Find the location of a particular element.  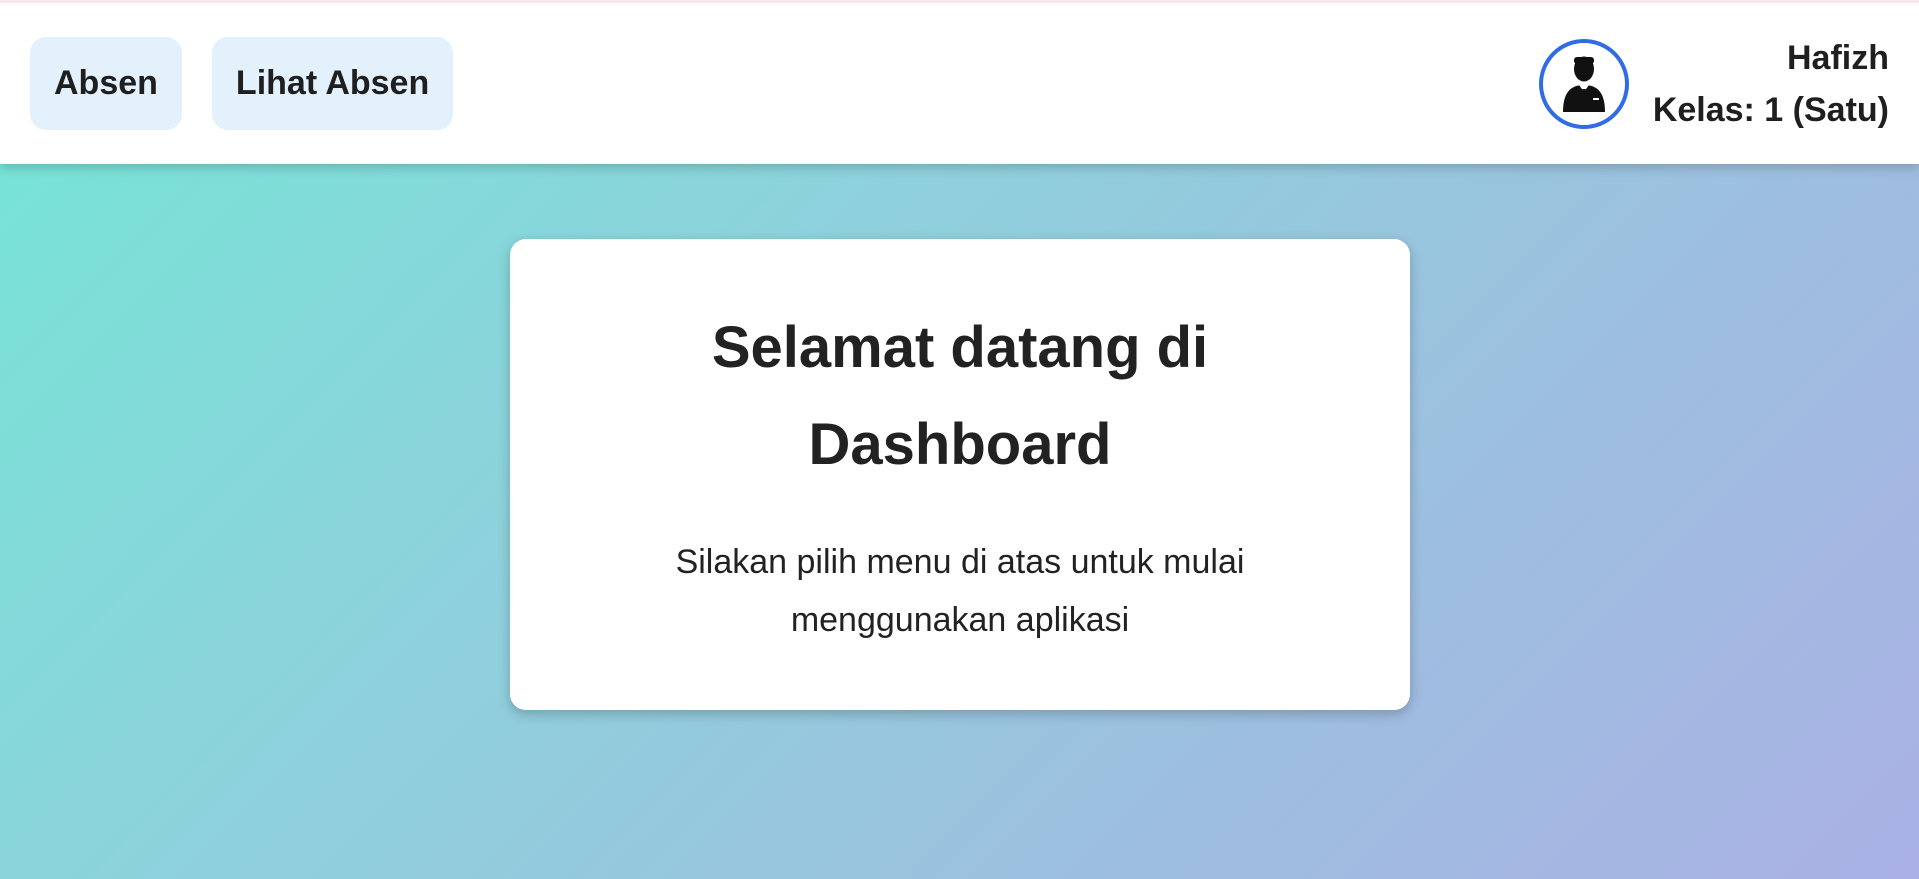

person-suit-icon is located at coordinates (1583, 84).